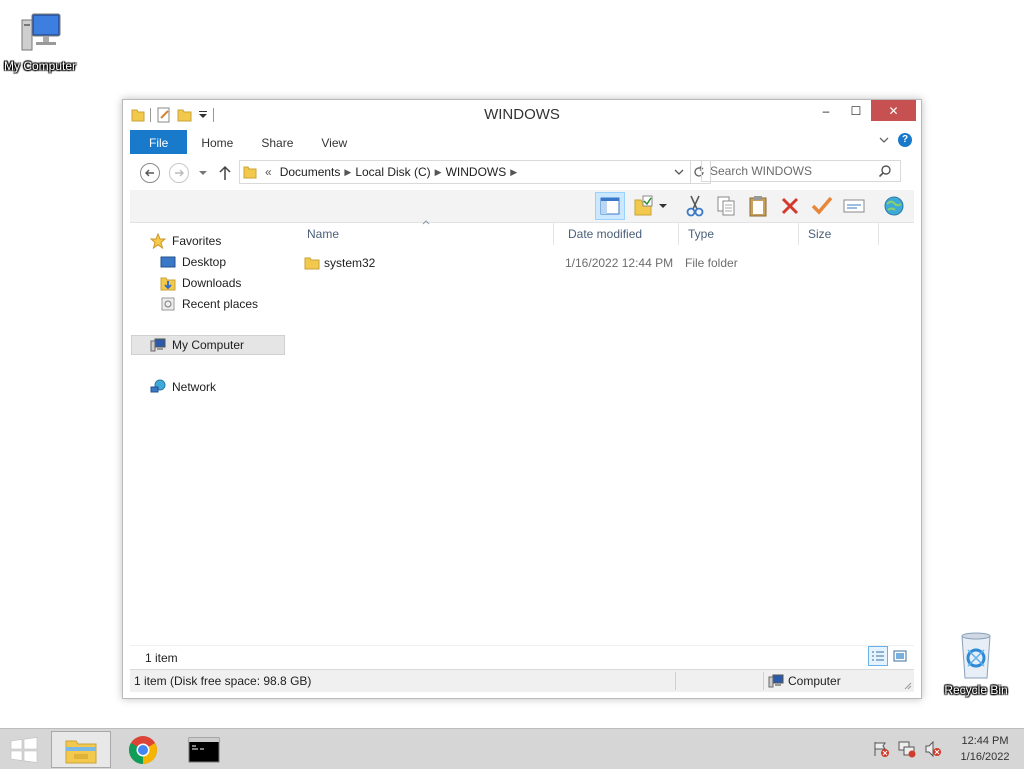  What do you see at coordinates (522, 656) in the screenshot?
I see `status-bar: 1 item` at bounding box center [522, 656].